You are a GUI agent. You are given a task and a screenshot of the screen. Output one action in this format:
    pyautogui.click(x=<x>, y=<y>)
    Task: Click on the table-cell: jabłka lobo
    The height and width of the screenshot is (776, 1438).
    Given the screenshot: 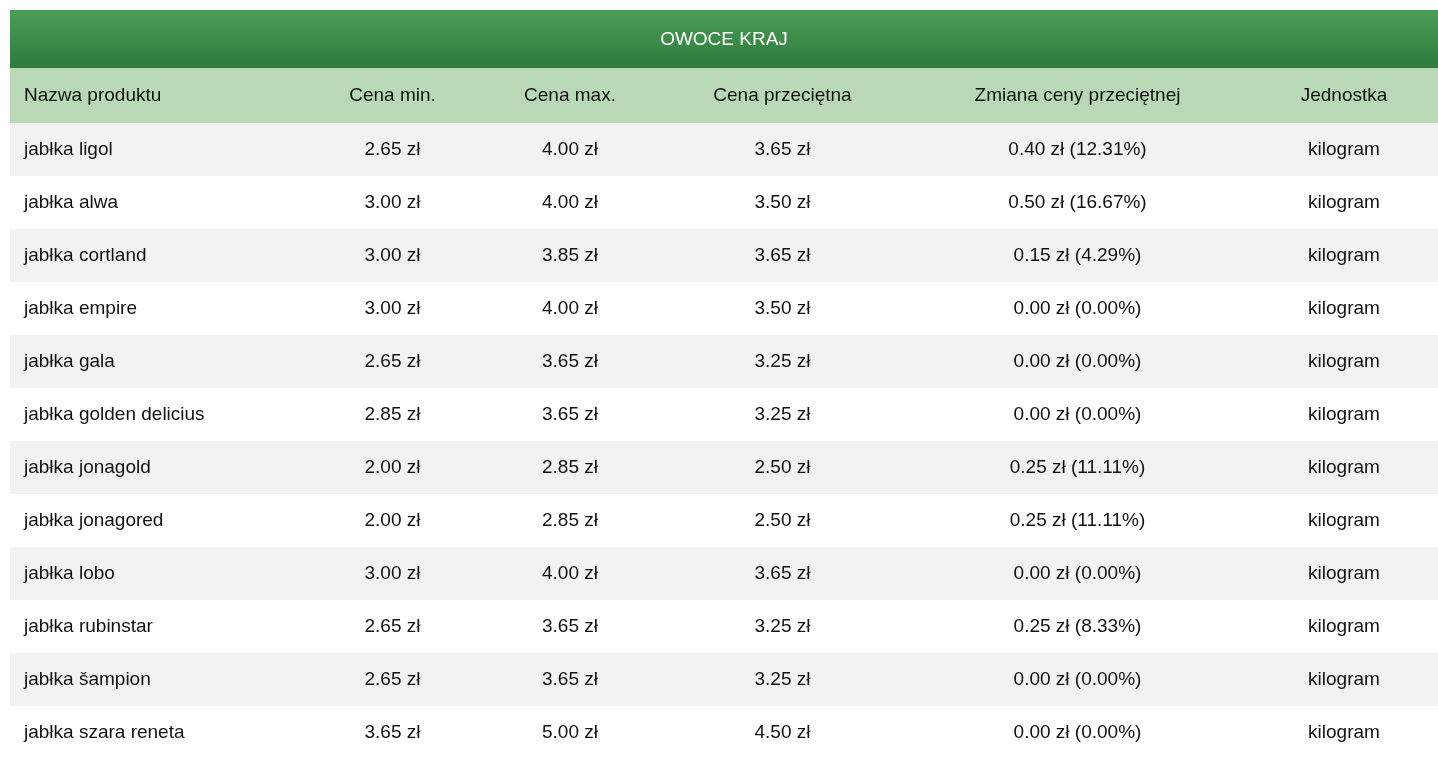 What is the action you would take?
    pyautogui.click(x=157, y=573)
    